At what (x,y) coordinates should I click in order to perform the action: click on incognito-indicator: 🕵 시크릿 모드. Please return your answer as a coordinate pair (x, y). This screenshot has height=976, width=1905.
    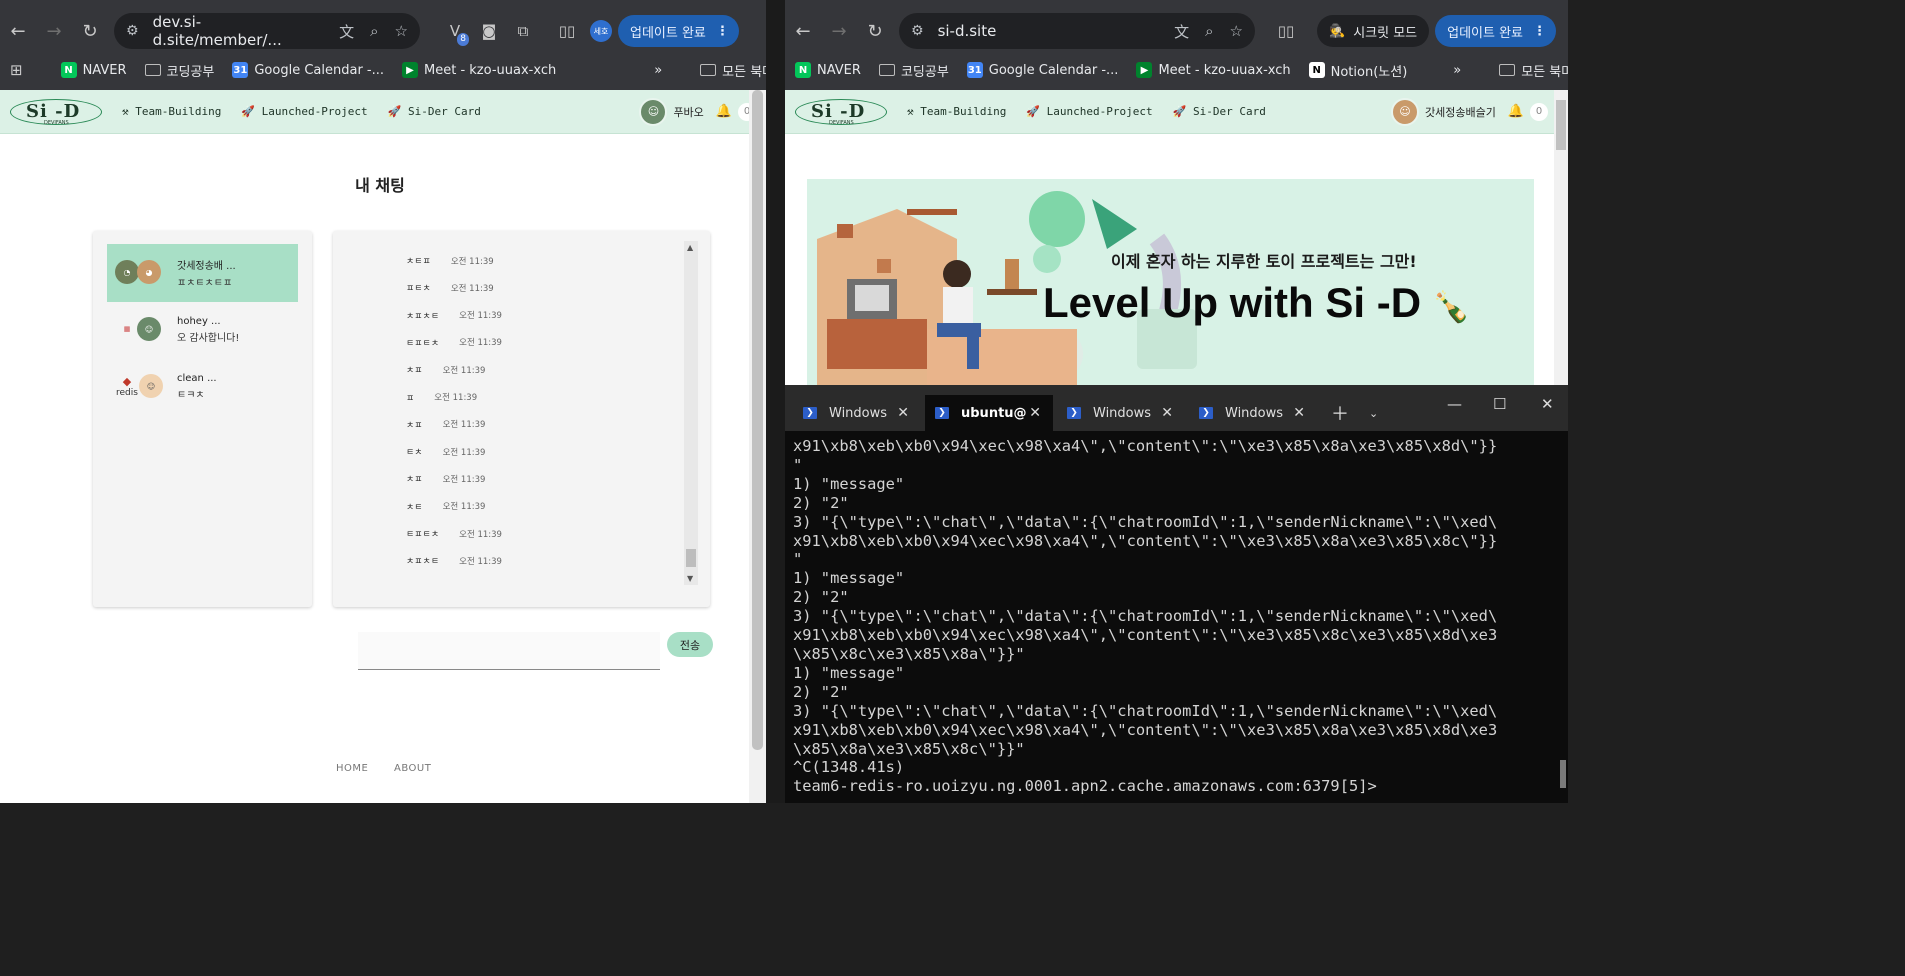
    Looking at the image, I should click on (1373, 31).